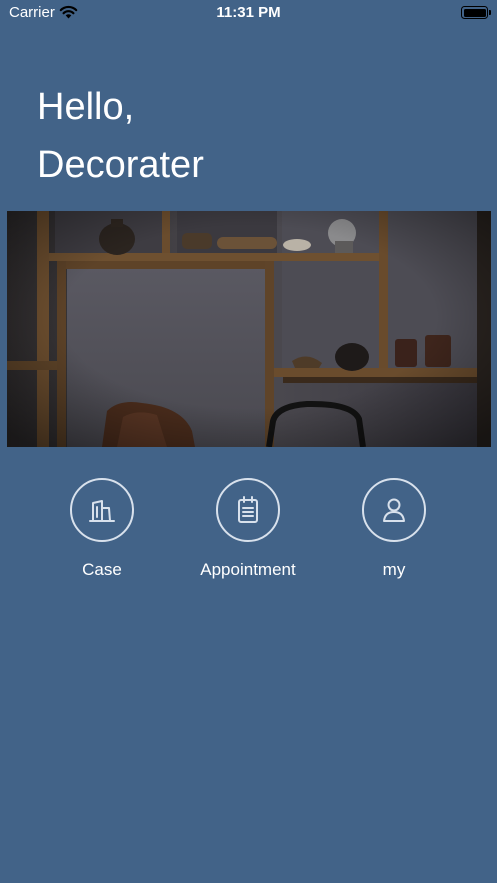 The image size is (497, 883). What do you see at coordinates (248, 569) in the screenshot?
I see `menu-label-appointment: Appointment` at bounding box center [248, 569].